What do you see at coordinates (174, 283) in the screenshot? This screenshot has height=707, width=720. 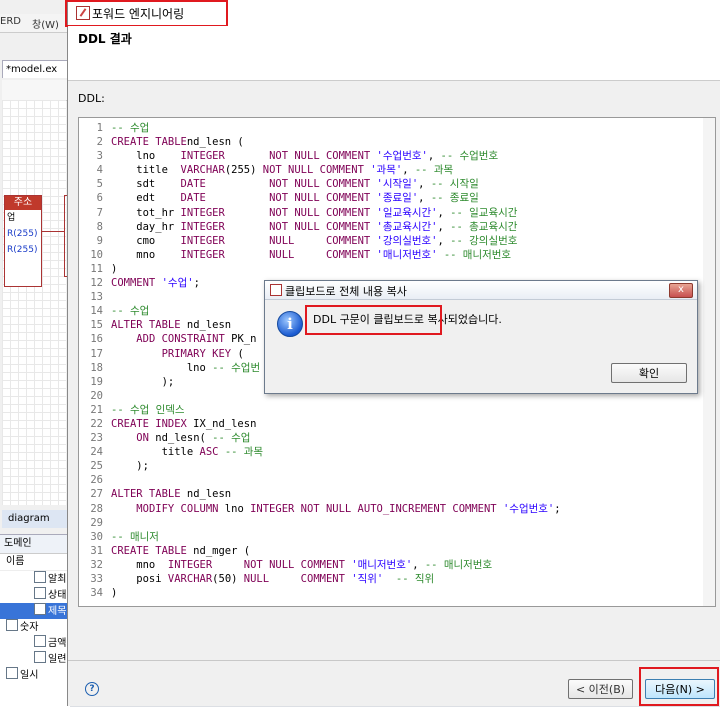 I see `code-token: '수업'` at bounding box center [174, 283].